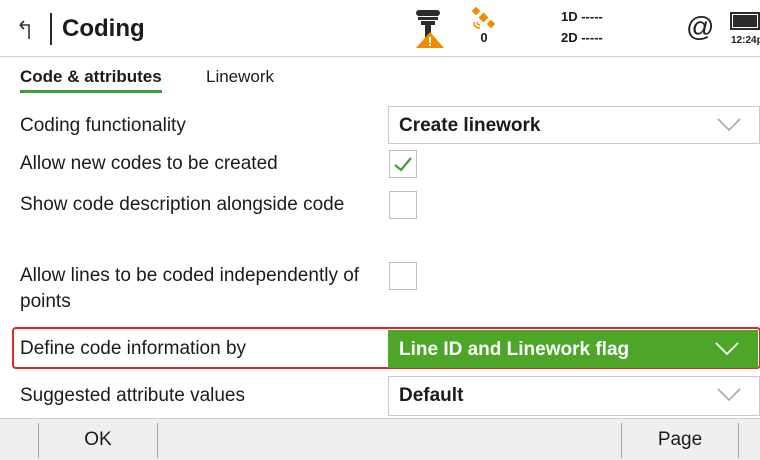  Describe the element at coordinates (240, 77) in the screenshot. I see `tab-linework: Linework` at that location.